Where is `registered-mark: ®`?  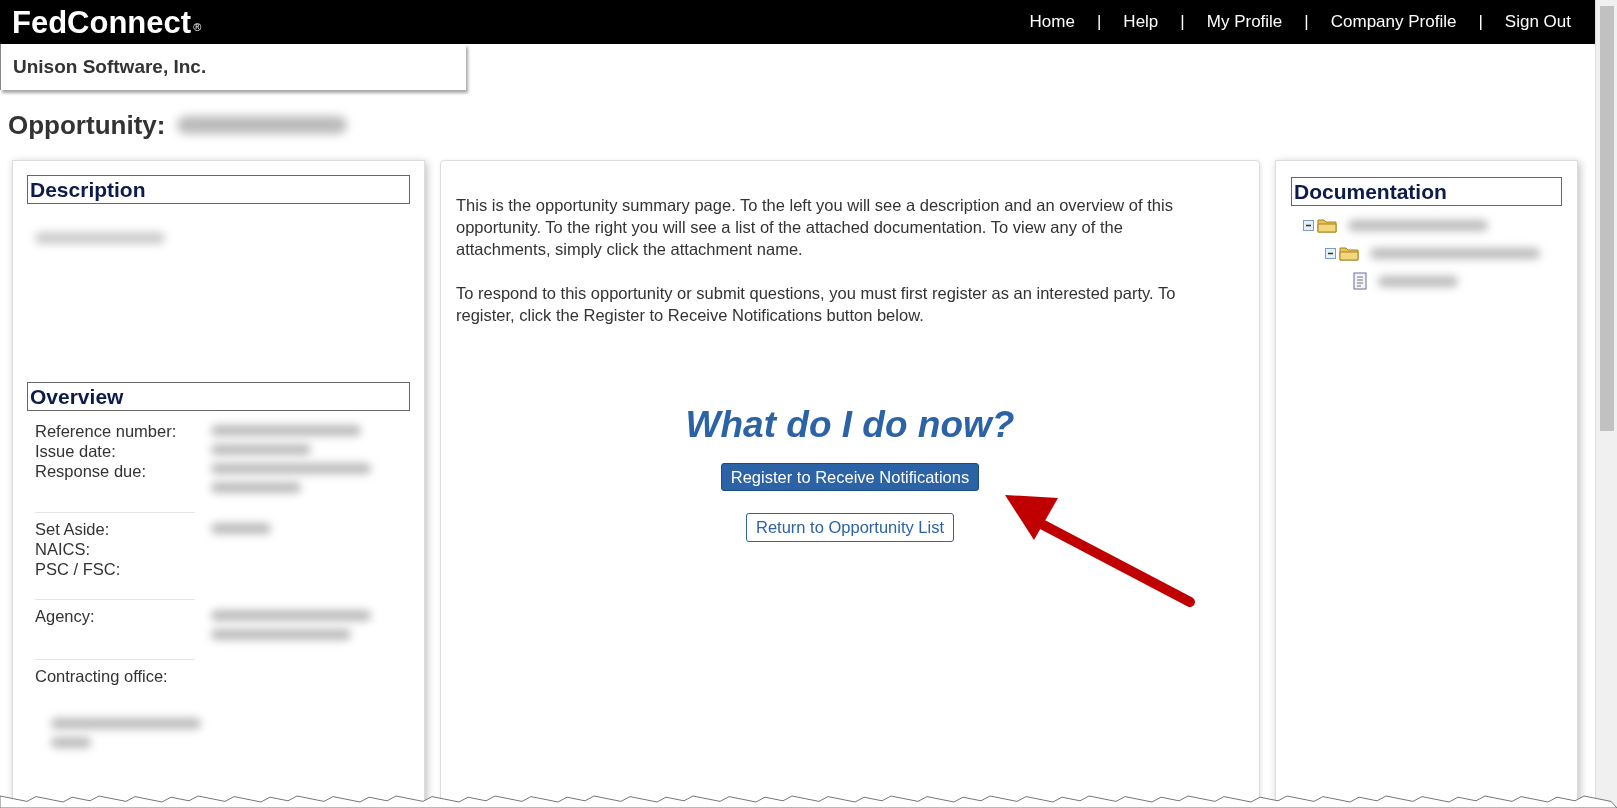 registered-mark: ® is located at coordinates (197, 27).